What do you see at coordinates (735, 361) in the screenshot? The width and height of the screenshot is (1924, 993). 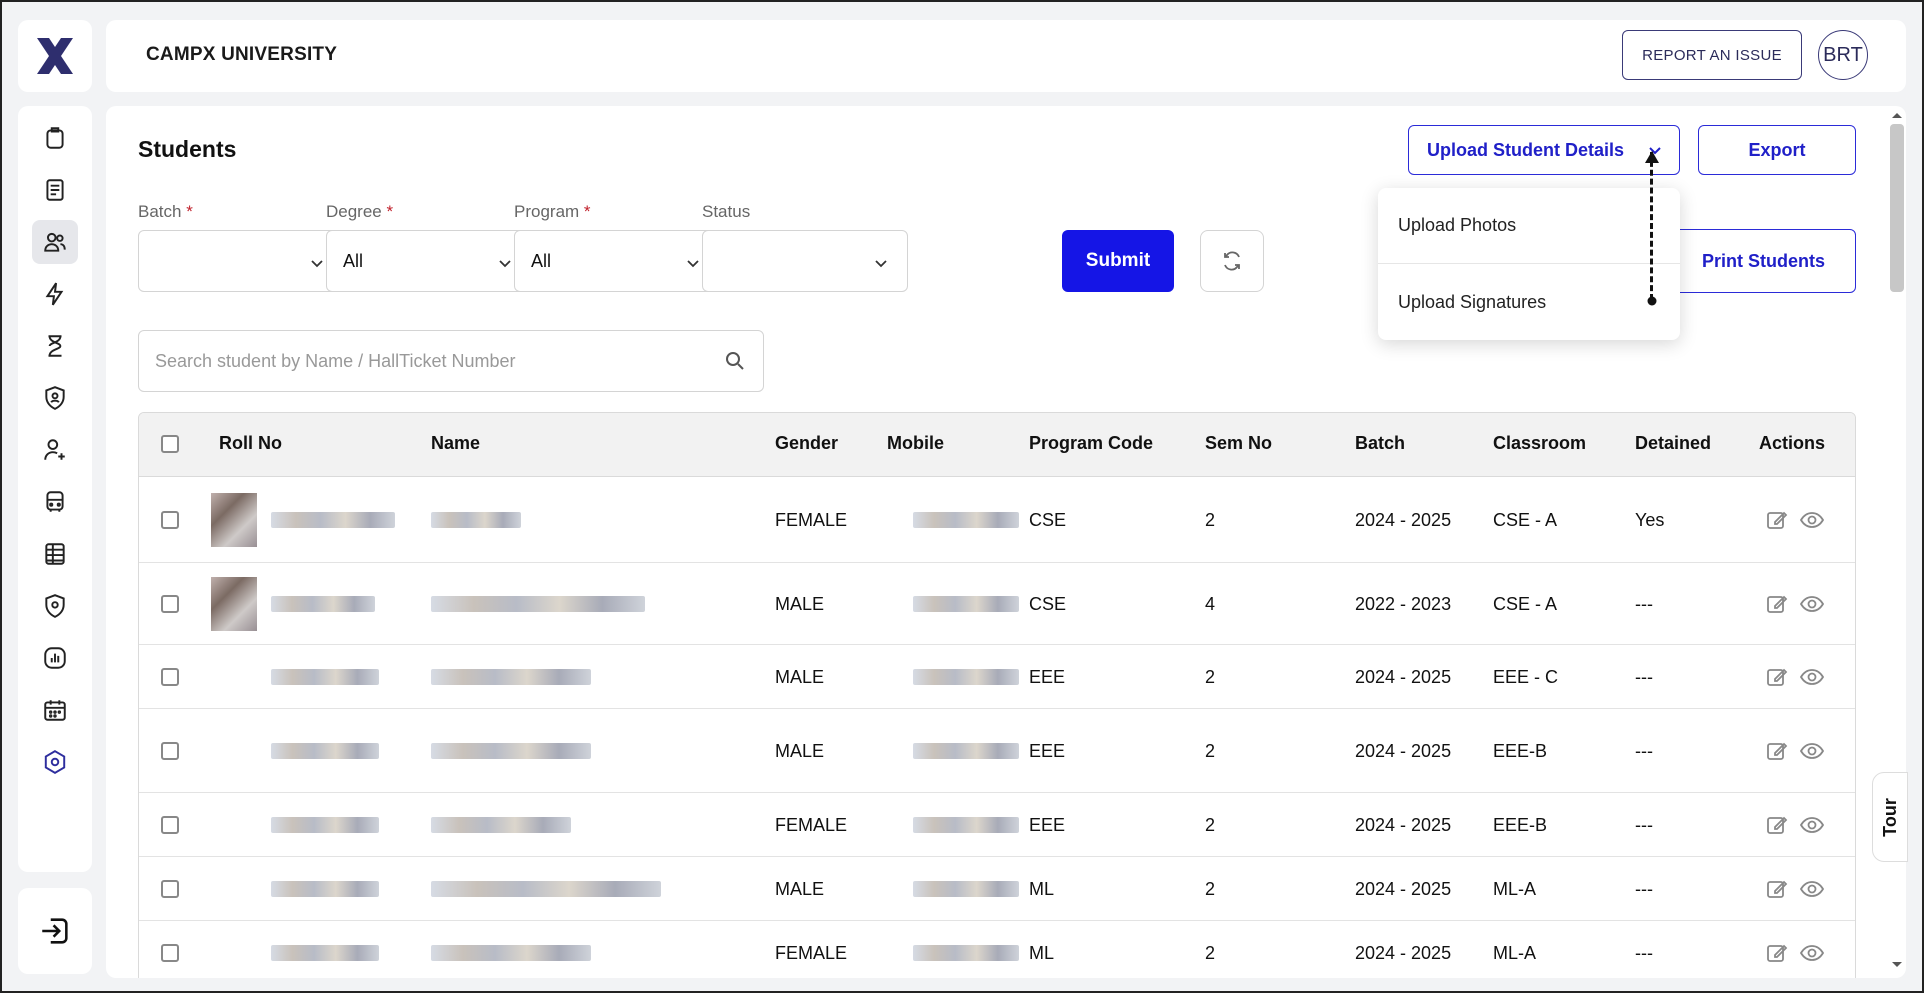 I see `search-icon` at bounding box center [735, 361].